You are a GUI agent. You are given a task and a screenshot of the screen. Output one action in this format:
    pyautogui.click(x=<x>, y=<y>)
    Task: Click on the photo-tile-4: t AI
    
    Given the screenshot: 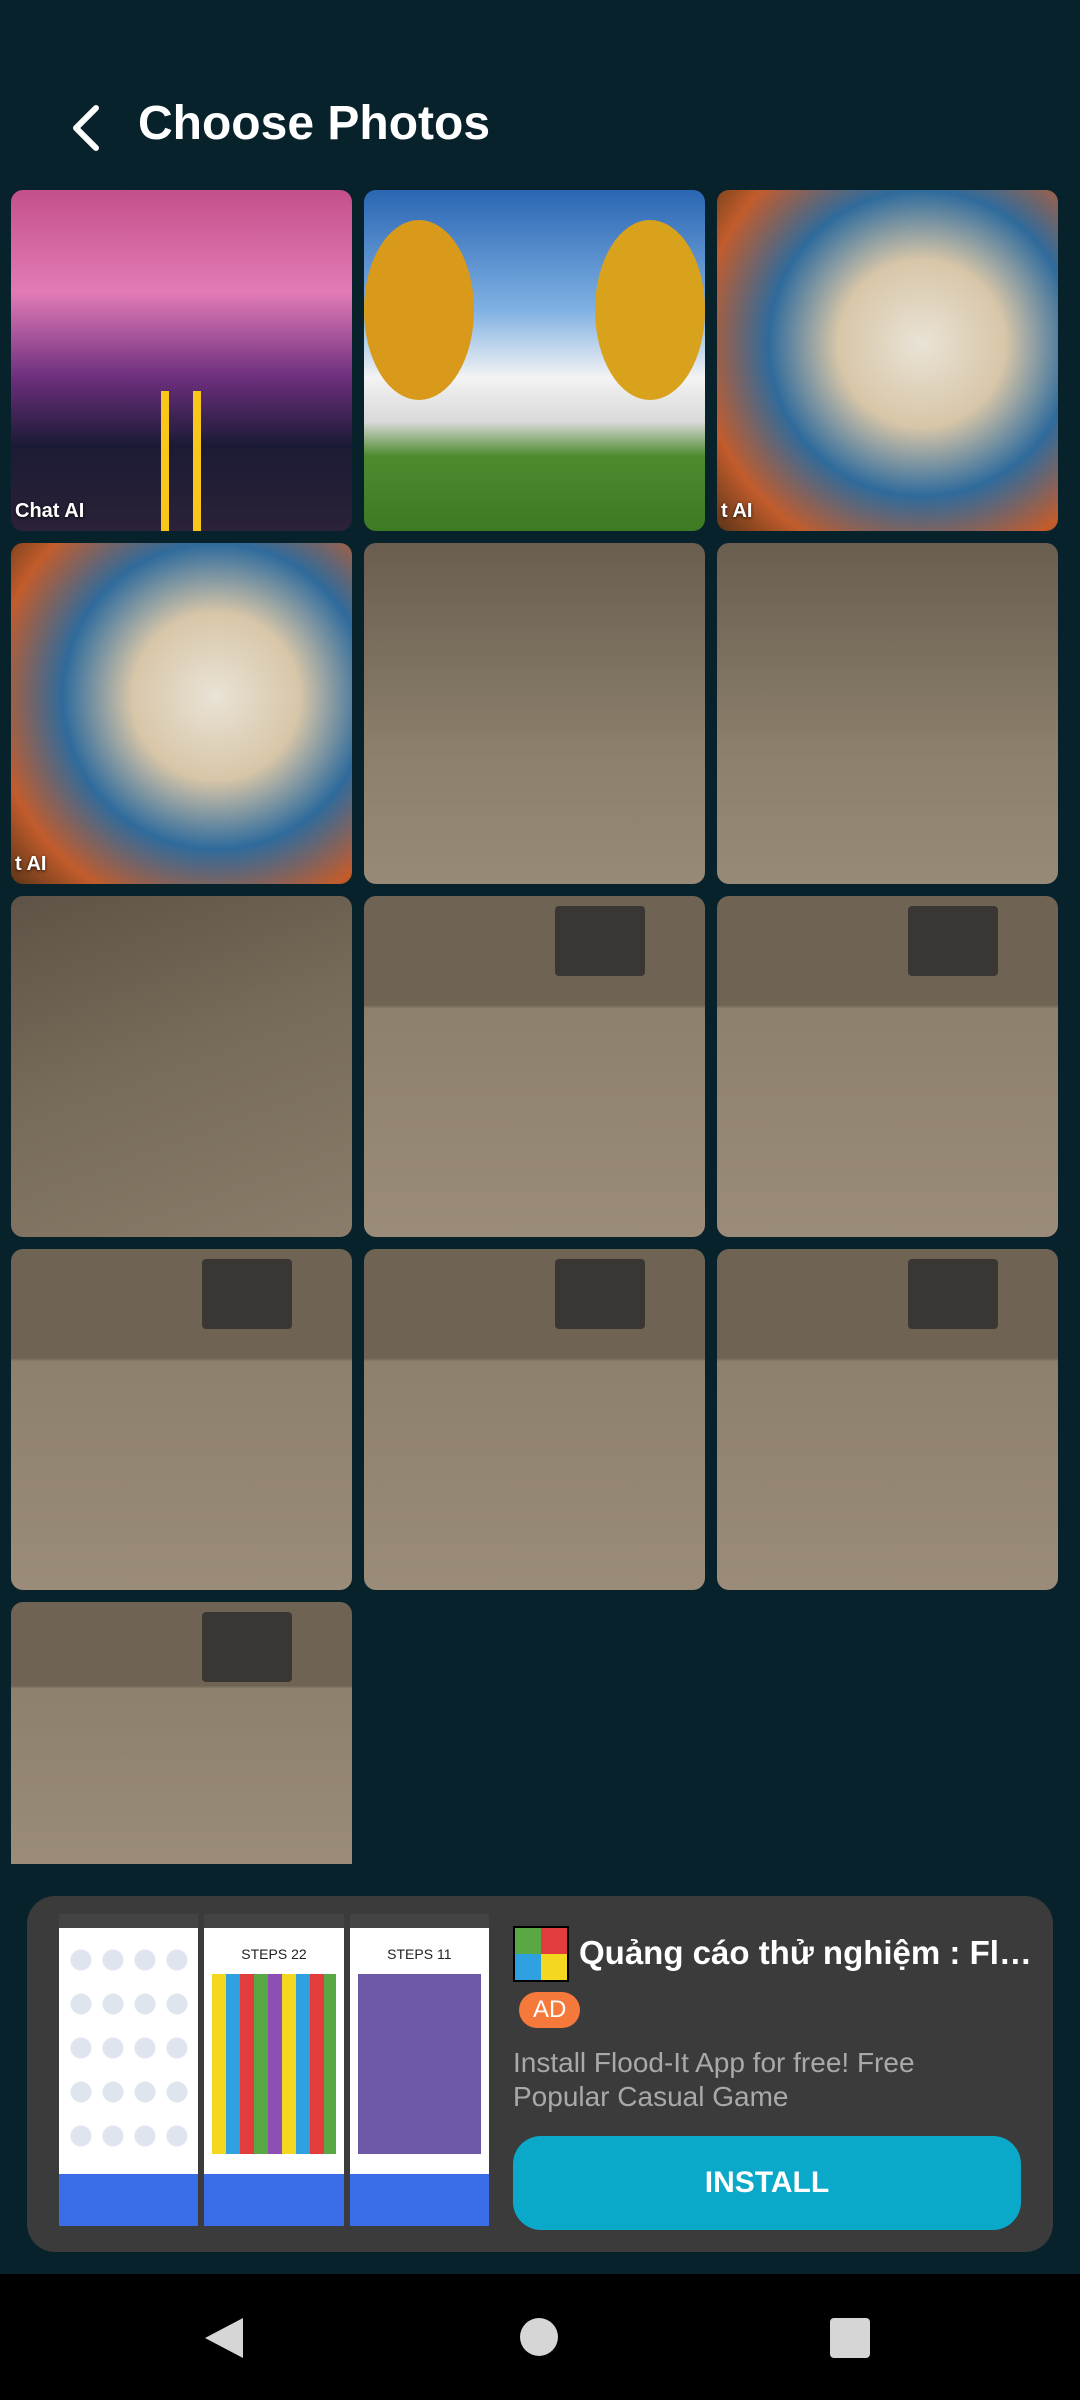 What is the action you would take?
    pyautogui.click(x=181, y=713)
    